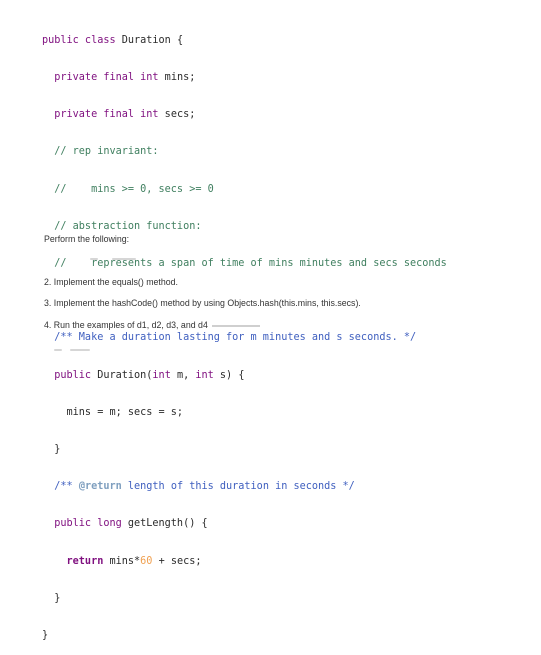  What do you see at coordinates (87, 239) in the screenshot?
I see `instructions-heading: Perform the following:` at bounding box center [87, 239].